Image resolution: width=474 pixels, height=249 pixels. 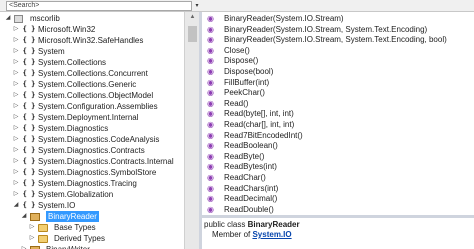 I want to click on folder-icon, so click(x=43, y=239).